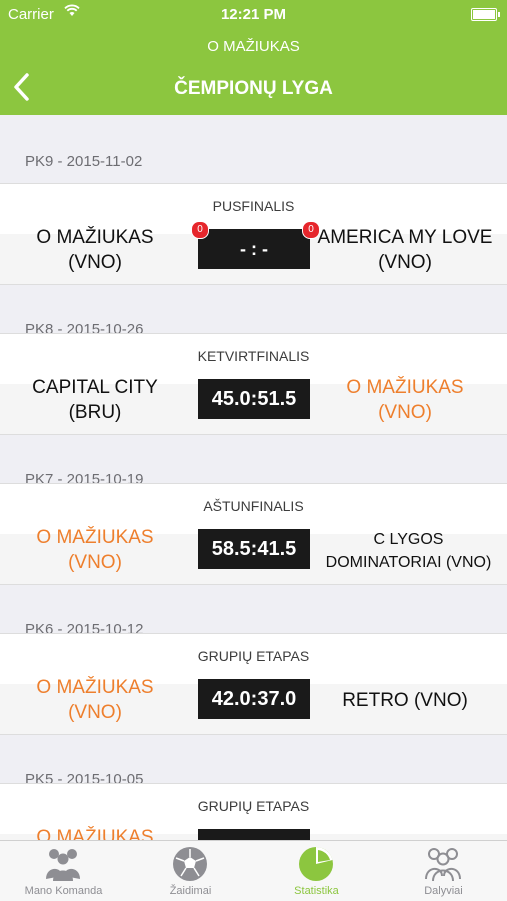 The image size is (507, 901). Describe the element at coordinates (405, 237) in the screenshot. I see `away-team-name: AMERICA MY LOVE` at that location.